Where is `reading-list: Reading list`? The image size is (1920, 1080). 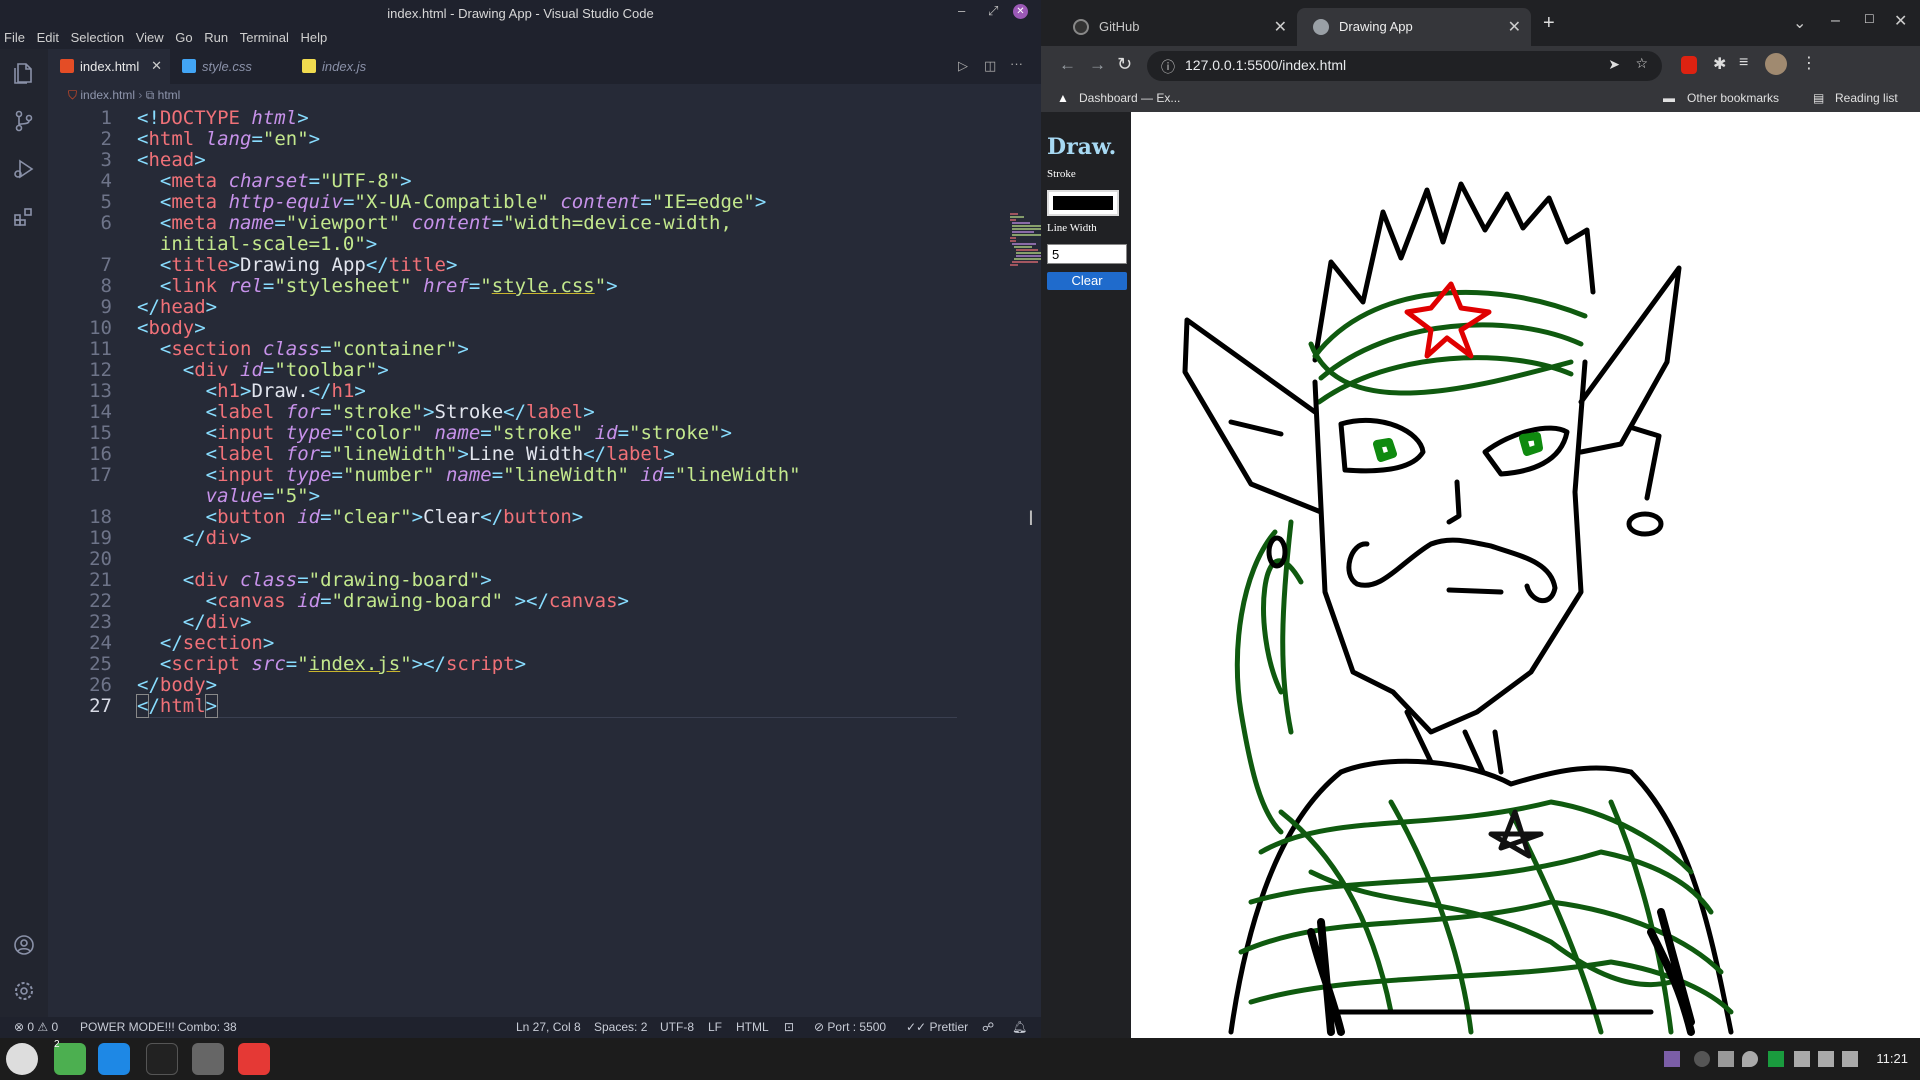
reading-list: Reading list is located at coordinates (1866, 98).